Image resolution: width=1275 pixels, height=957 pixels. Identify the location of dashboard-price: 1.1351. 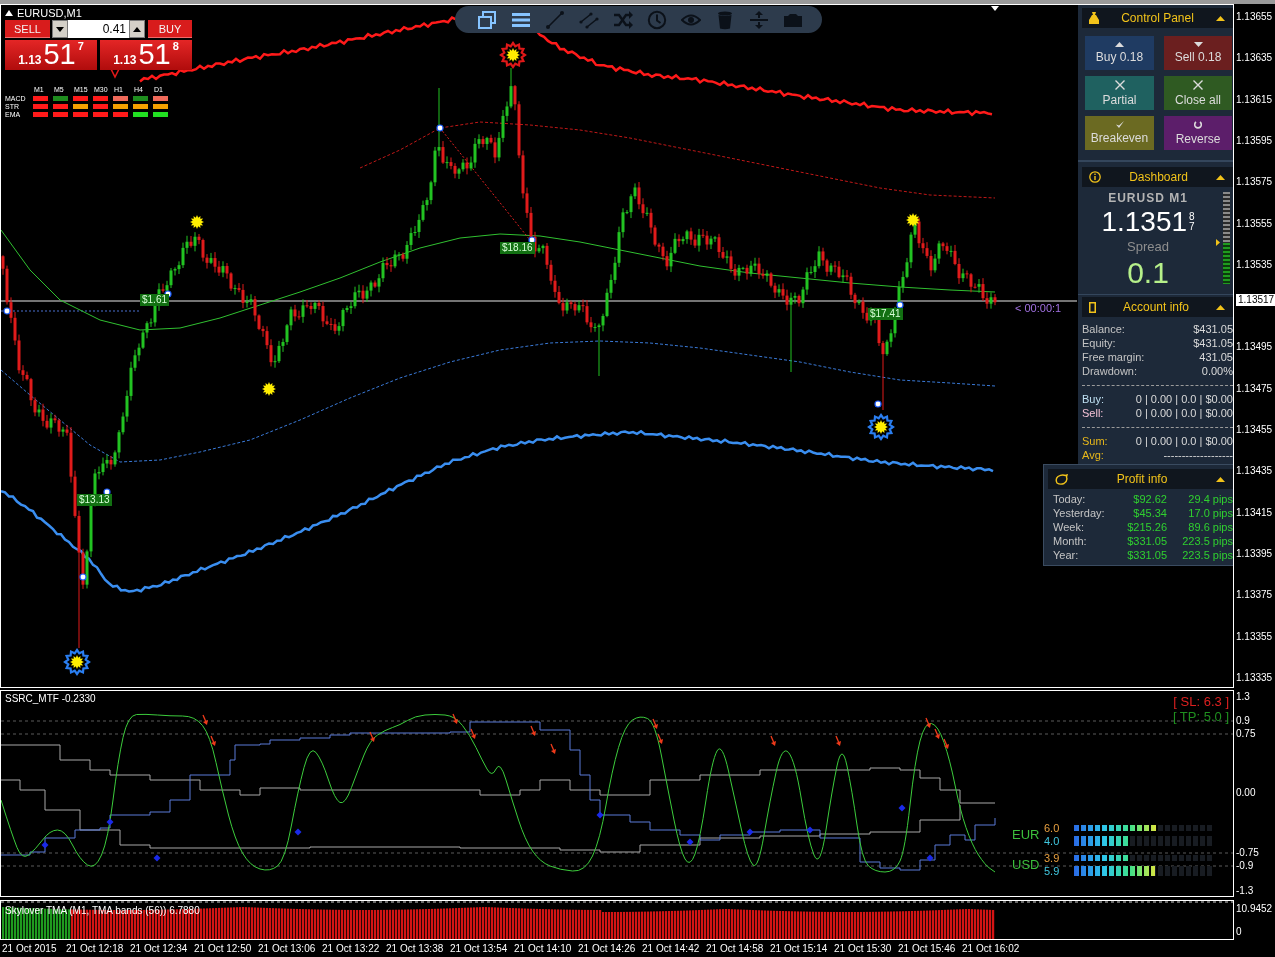
(1144, 222).